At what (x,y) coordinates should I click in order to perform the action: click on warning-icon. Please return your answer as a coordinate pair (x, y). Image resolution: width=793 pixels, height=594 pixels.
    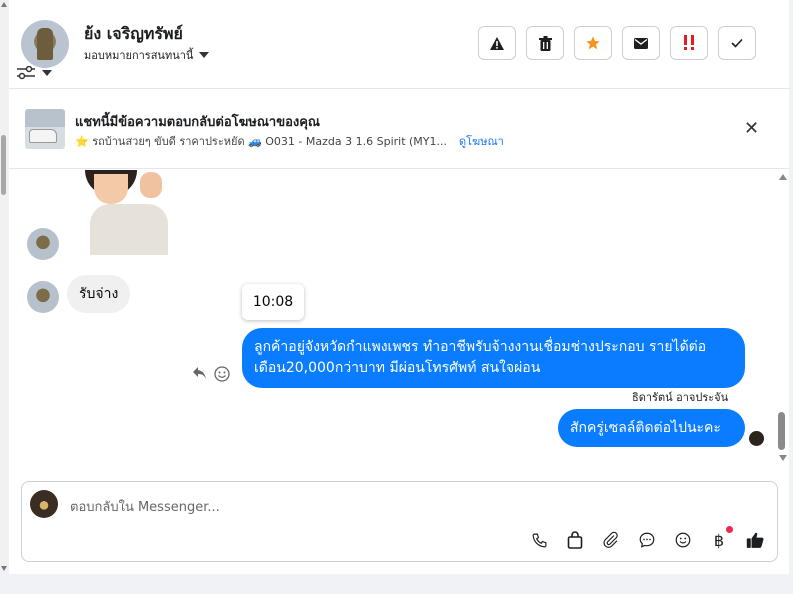
    Looking at the image, I should click on (497, 43).